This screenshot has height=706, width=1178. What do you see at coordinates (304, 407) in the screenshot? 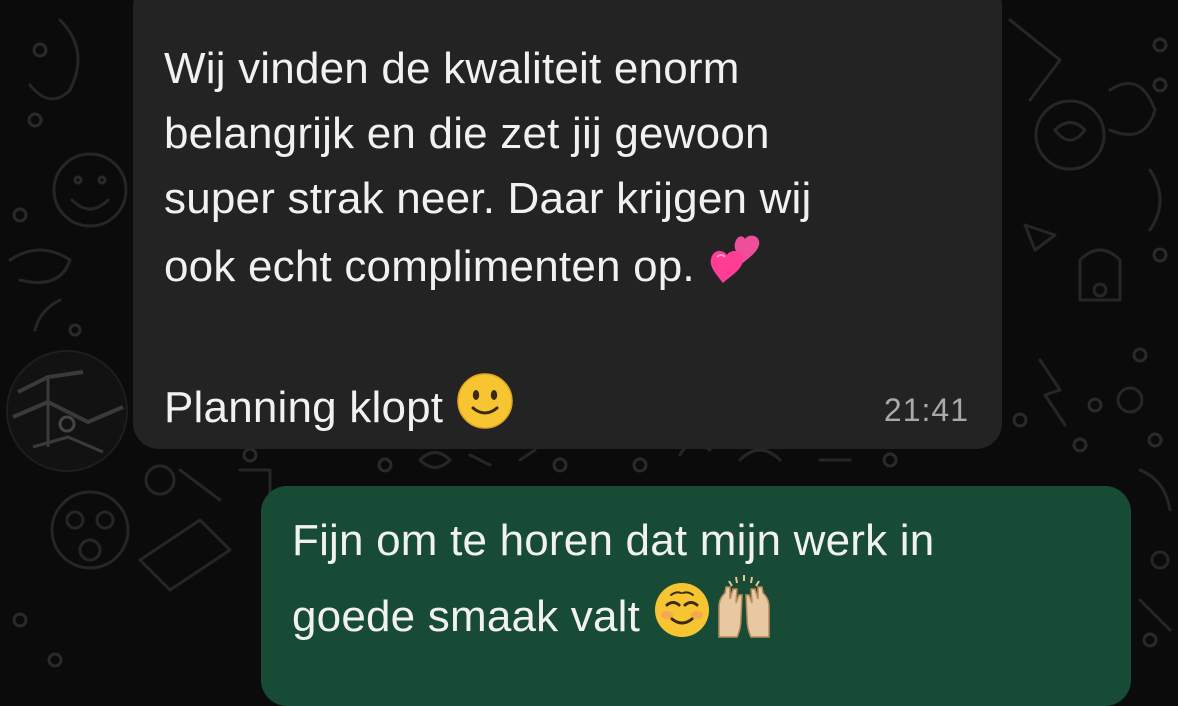
I see `incoming-message-line-2: Planning klopt` at bounding box center [304, 407].